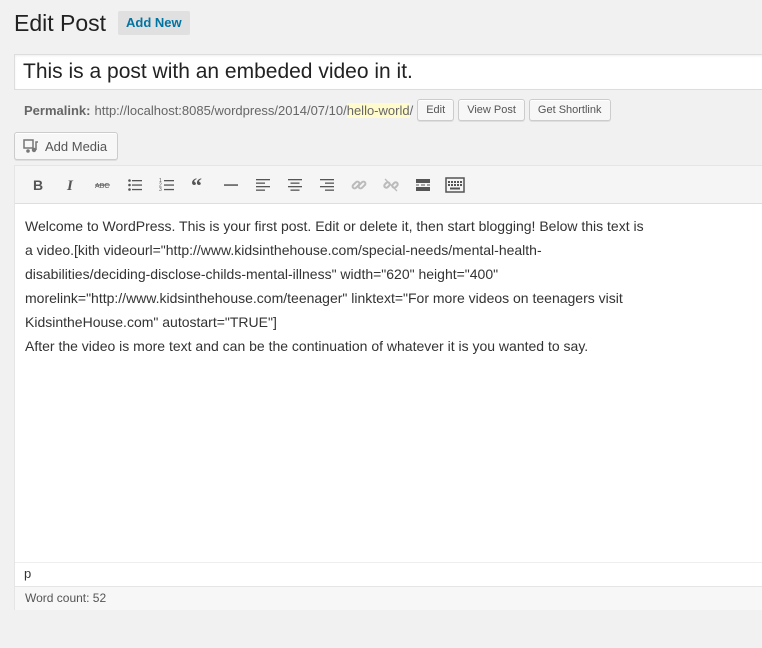  I want to click on editor-toolbar: B I ABC 1 2 3 “, so click(388, 185).